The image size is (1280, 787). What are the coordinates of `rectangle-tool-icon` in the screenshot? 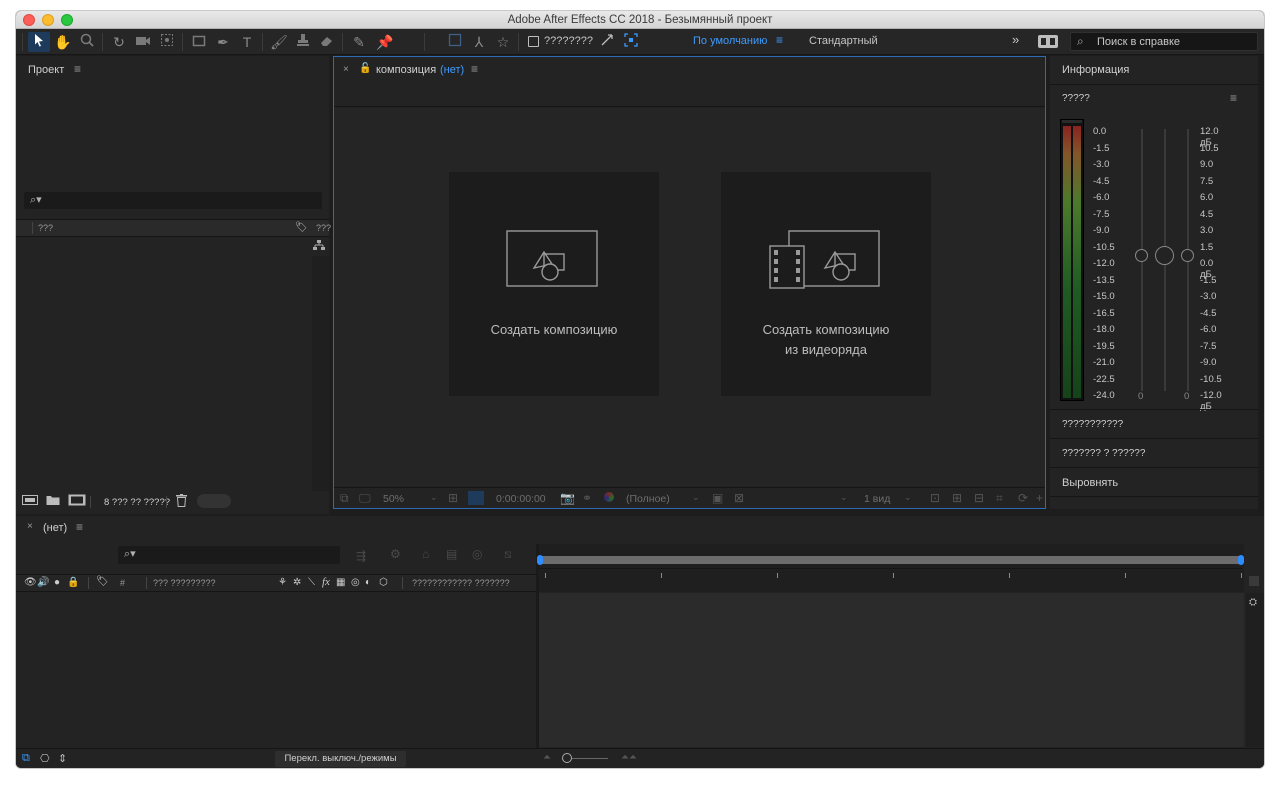 It's located at (199, 42).